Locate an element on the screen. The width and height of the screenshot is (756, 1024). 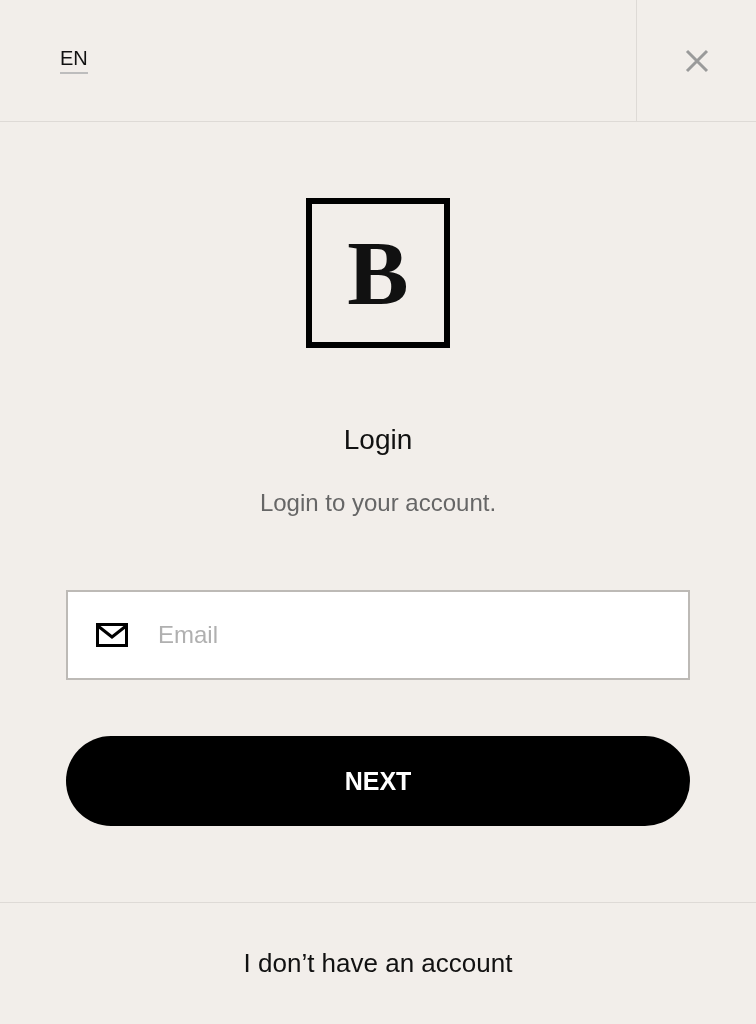
close-icon is located at coordinates (696, 60).